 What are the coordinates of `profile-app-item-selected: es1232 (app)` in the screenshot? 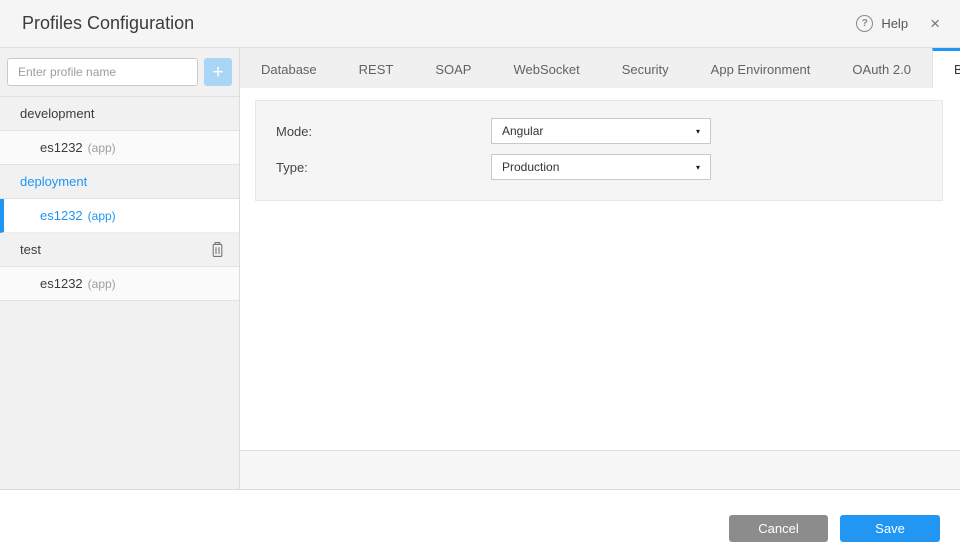 It's located at (119, 216).